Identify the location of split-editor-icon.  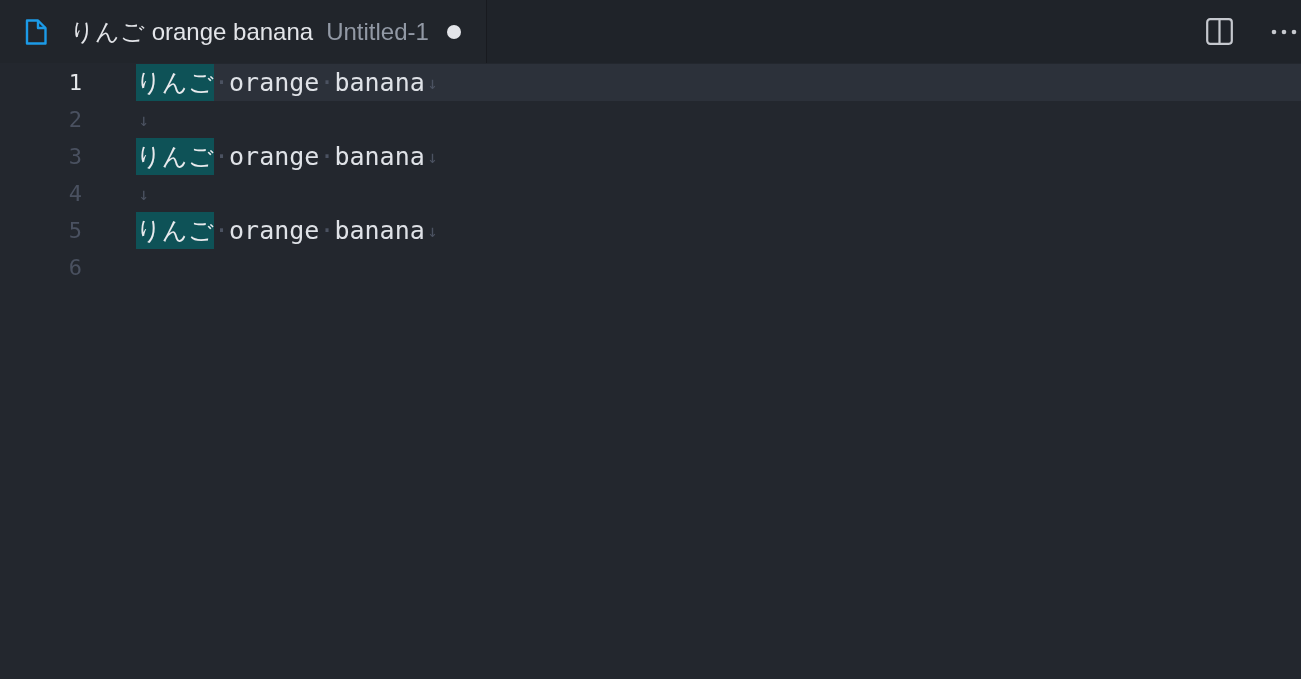
(1219, 31).